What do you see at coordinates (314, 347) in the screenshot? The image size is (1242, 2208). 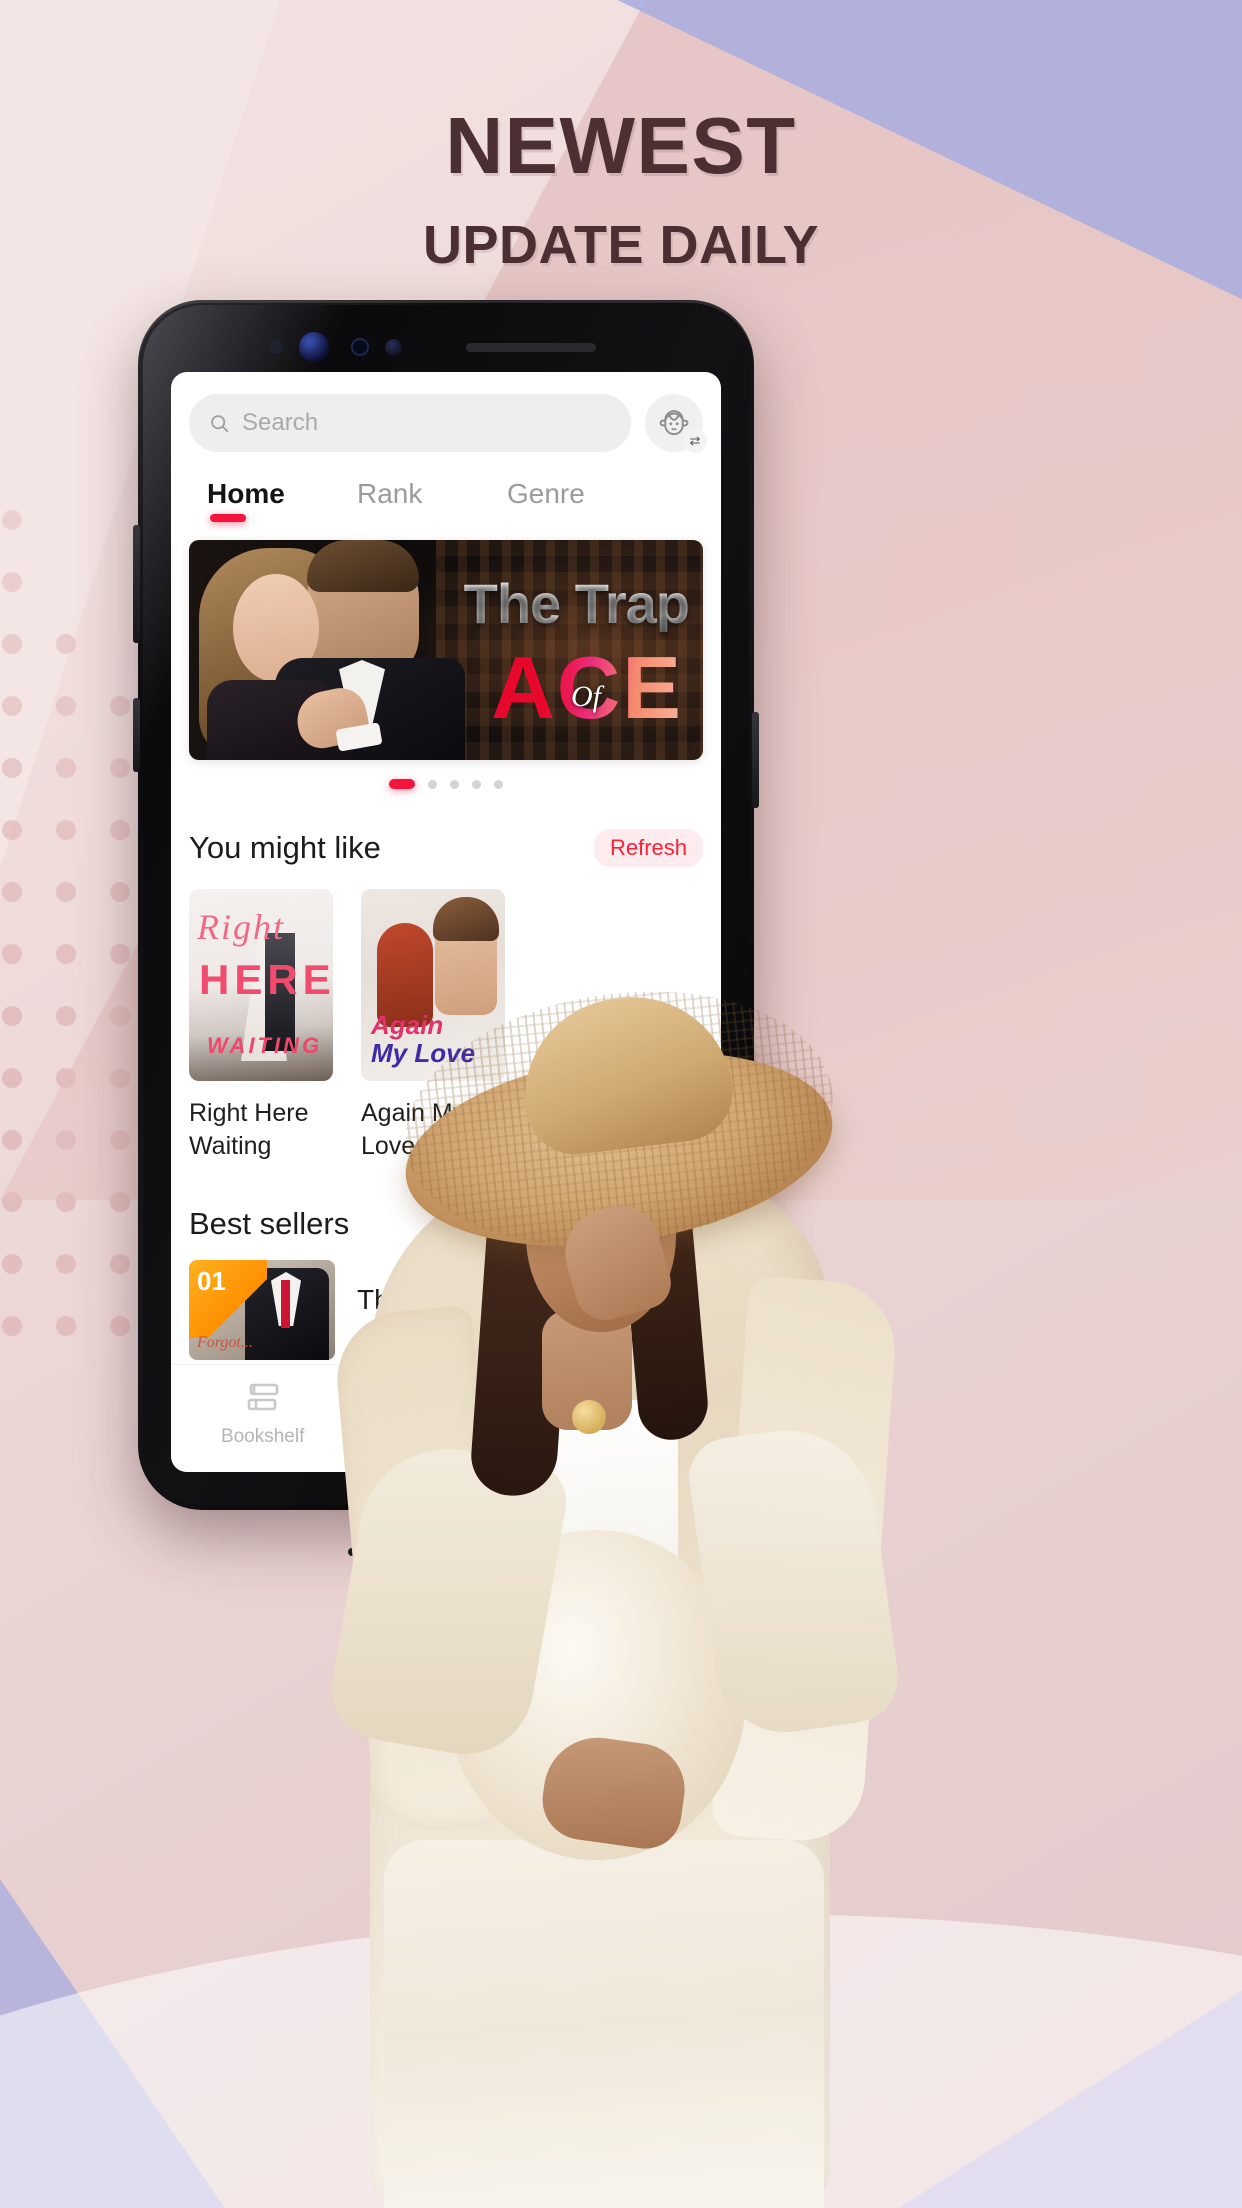 I see `front-camera-icon` at bounding box center [314, 347].